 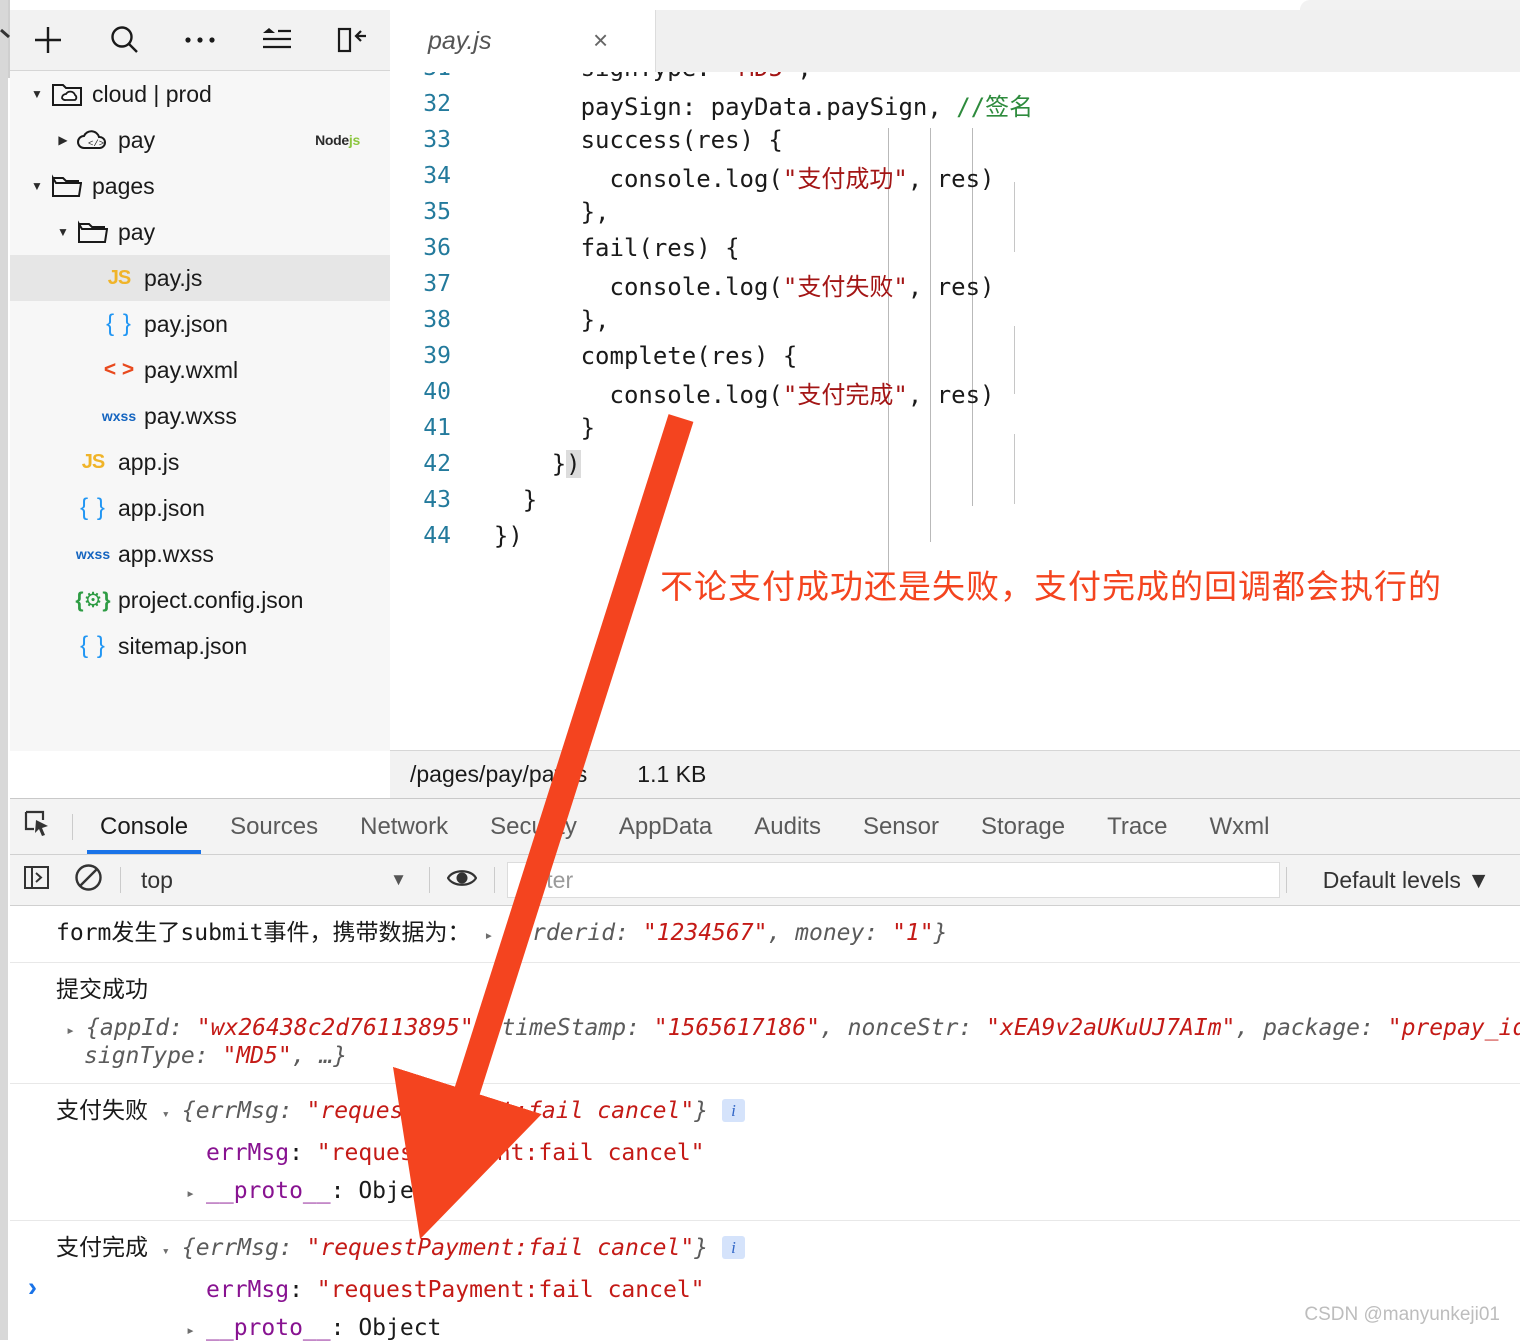 I want to click on devtools-tab-storage: Storage, so click(x=1023, y=826).